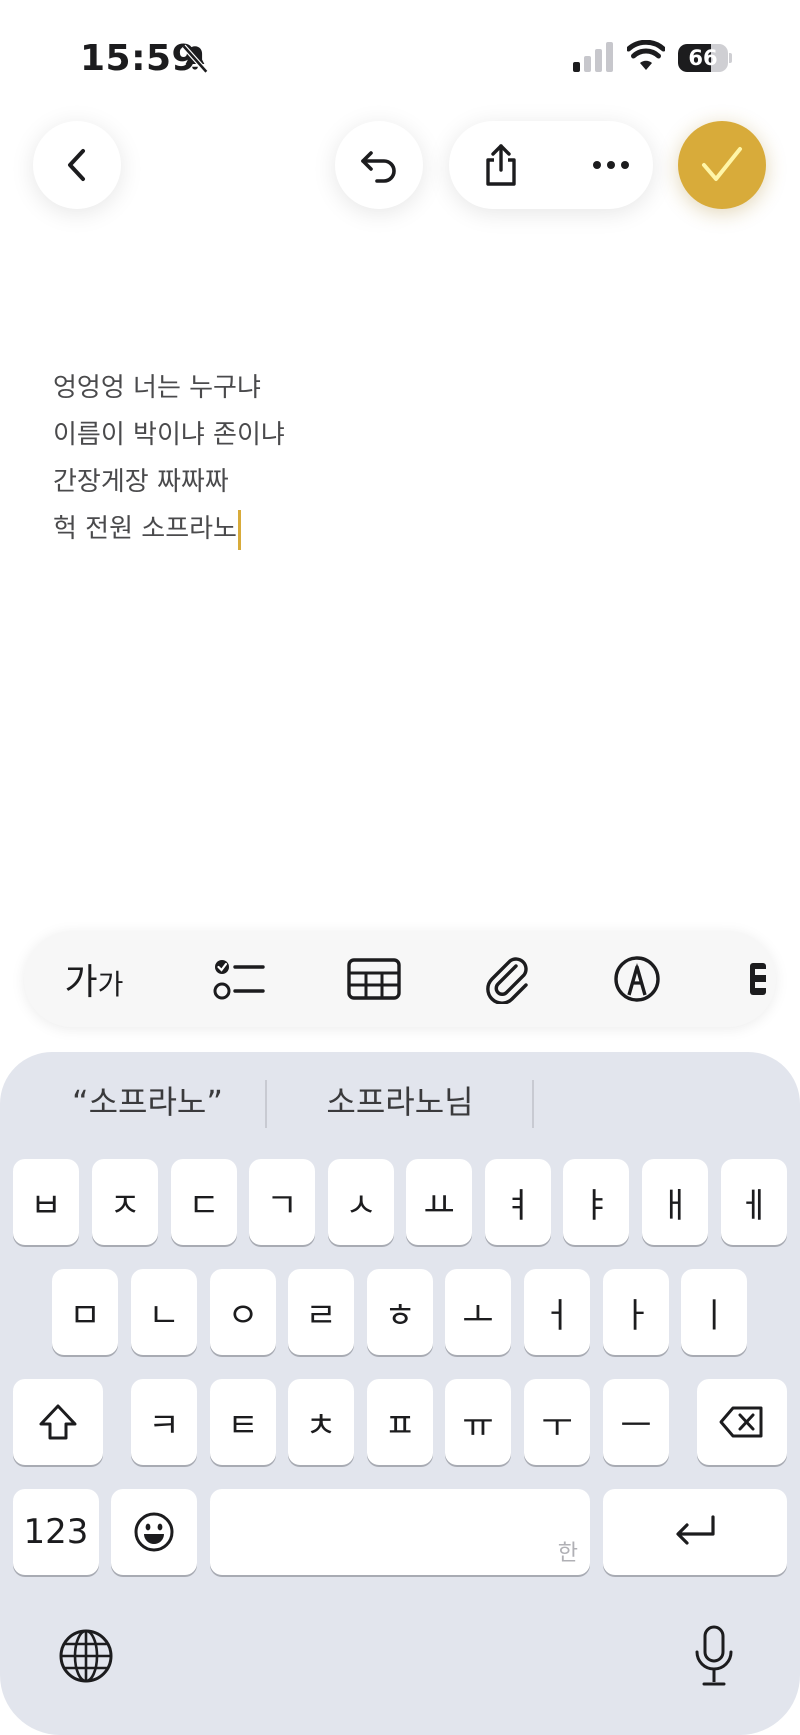  What do you see at coordinates (567, 1553) in the screenshot?
I see `input-language-hint: 한` at bounding box center [567, 1553].